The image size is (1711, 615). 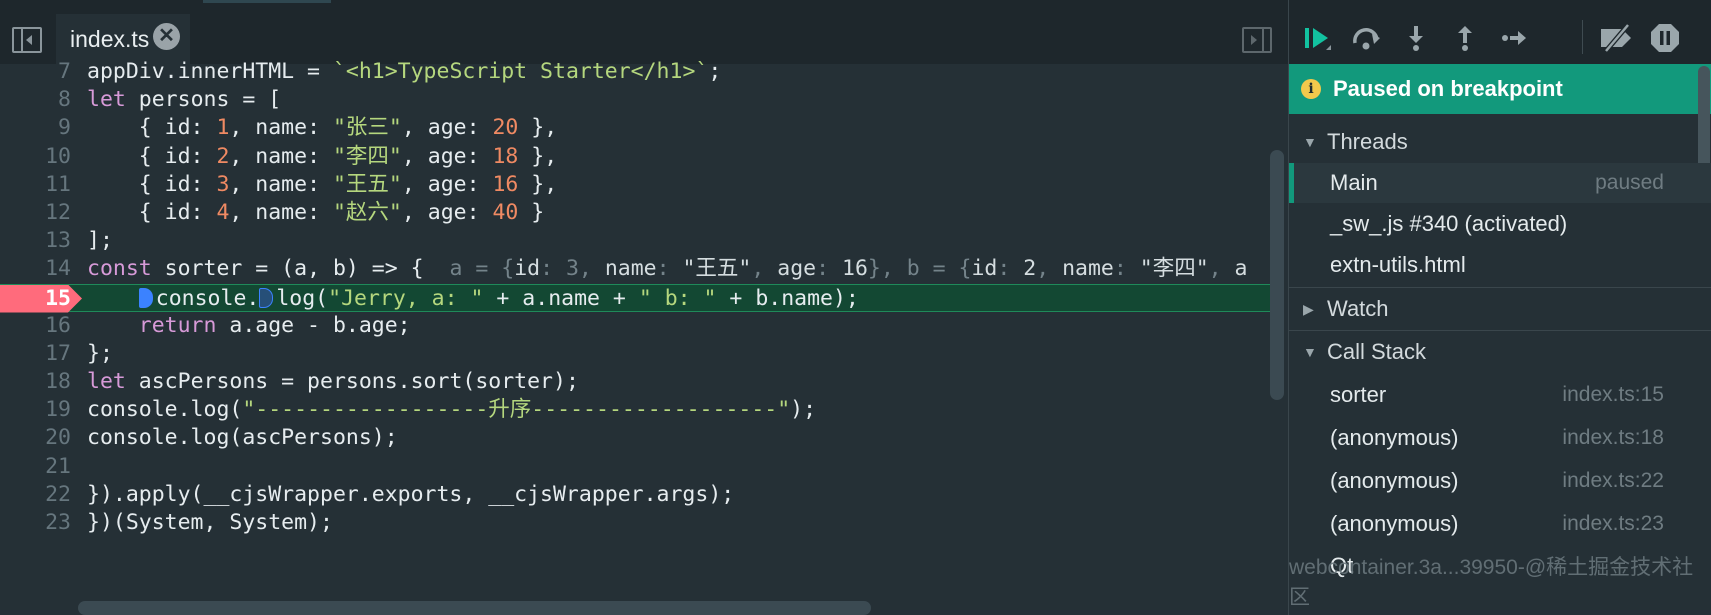 I want to click on code-token: id, so click(x=527, y=269).